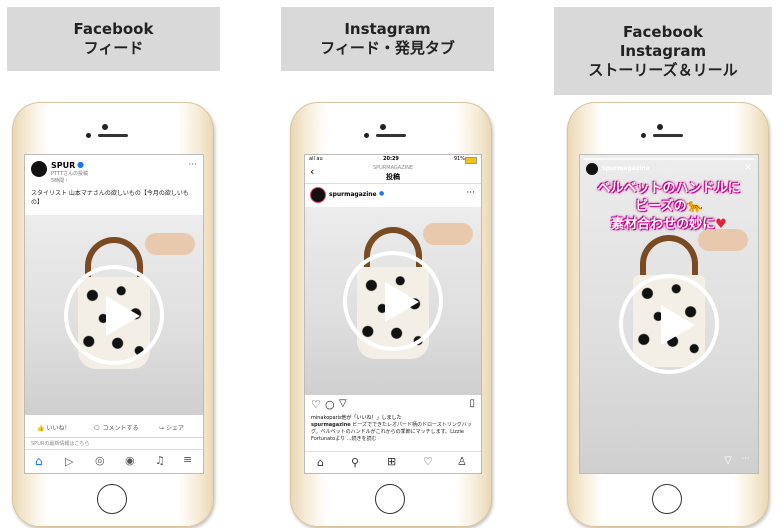 The height and width of the screenshot is (528, 781). I want to click on bottom-nav: ⌂ ▷ ◎ ◉ ♫ ≡, so click(114, 460).